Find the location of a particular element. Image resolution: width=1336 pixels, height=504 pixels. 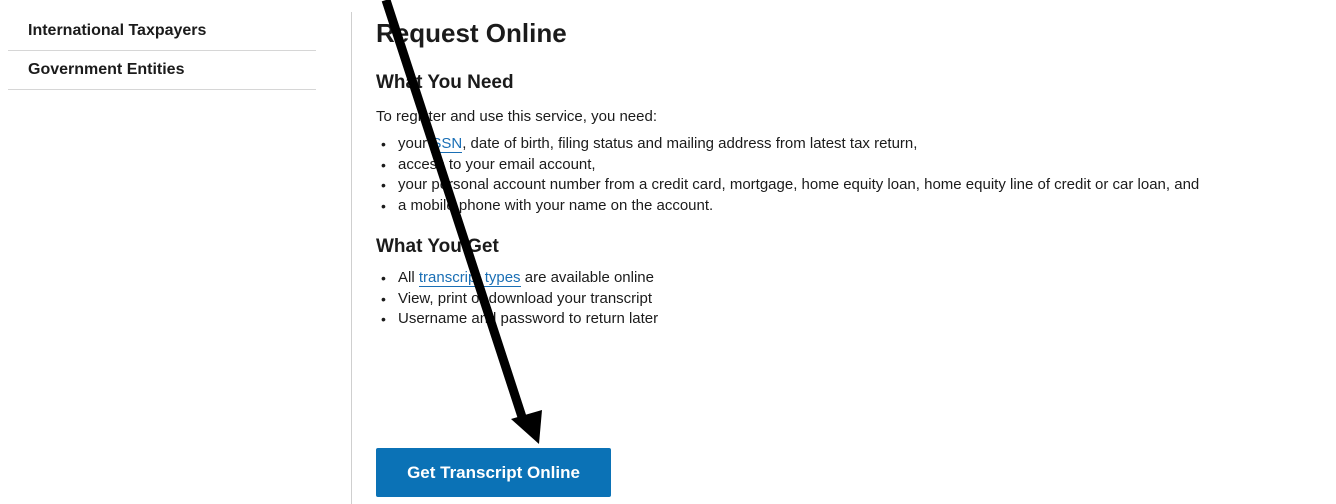

ssn-link: SSN is located at coordinates (447, 144).